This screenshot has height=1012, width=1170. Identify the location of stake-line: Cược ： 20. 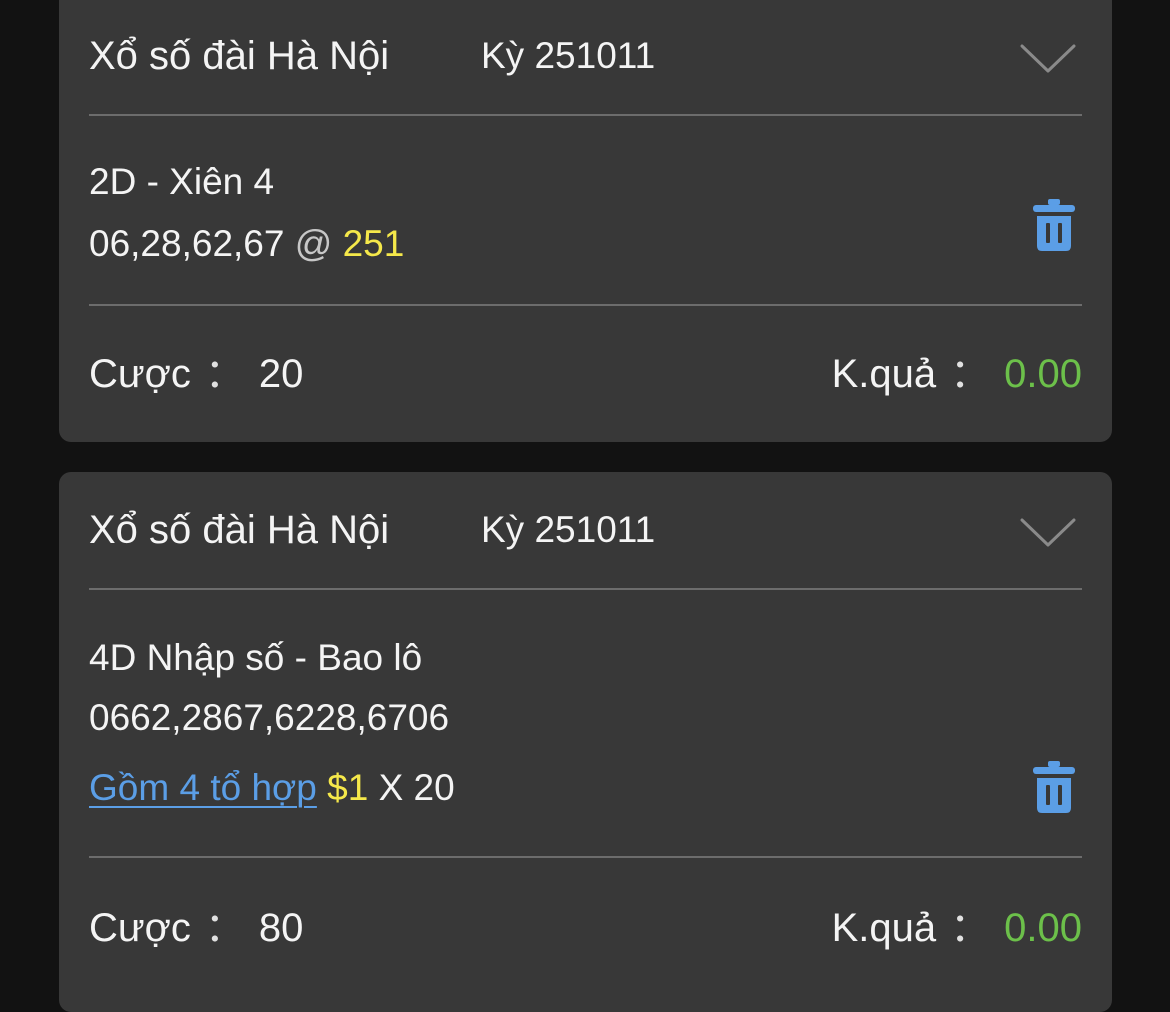
(196, 374).